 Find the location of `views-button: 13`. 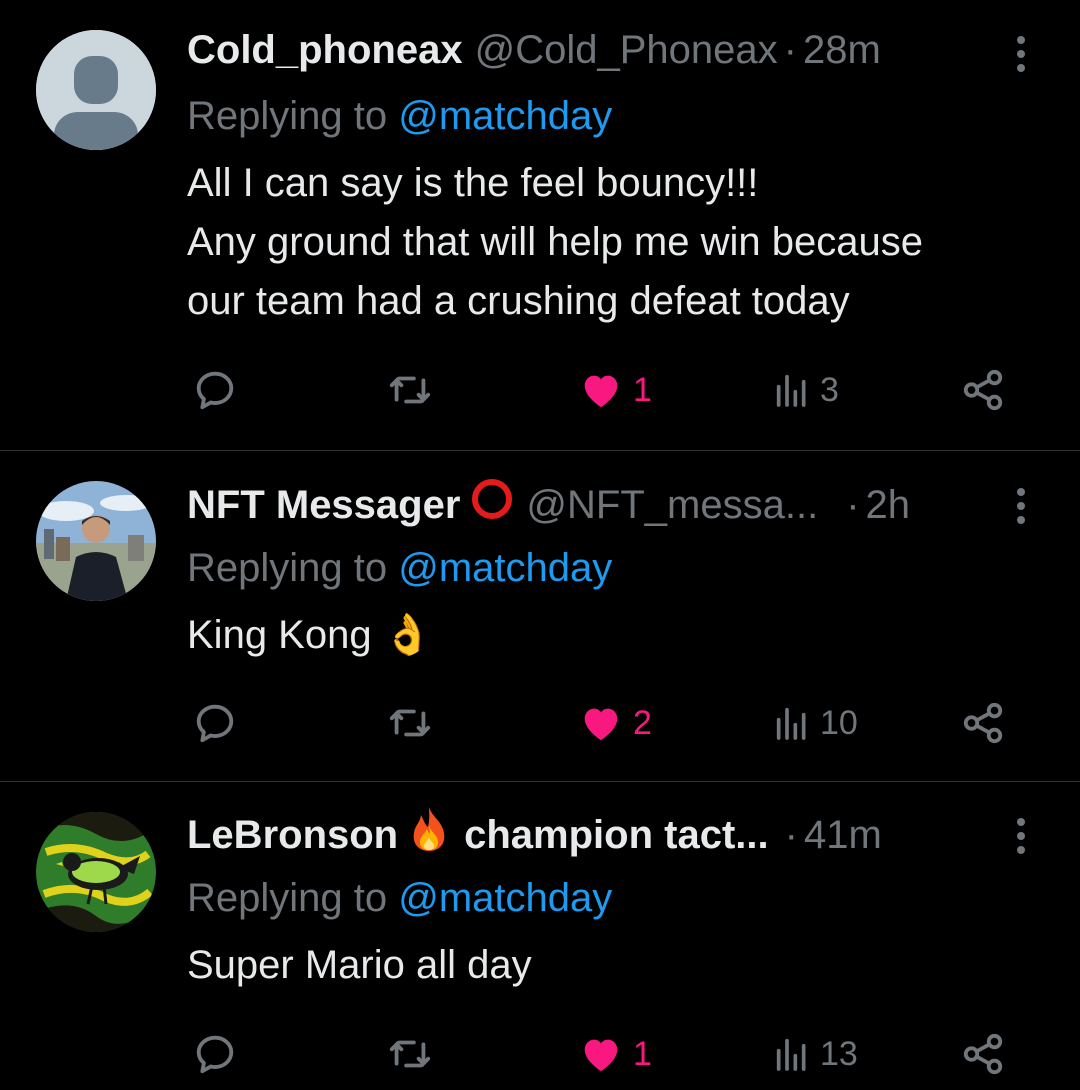

views-button: 13 is located at coordinates (815, 1054).